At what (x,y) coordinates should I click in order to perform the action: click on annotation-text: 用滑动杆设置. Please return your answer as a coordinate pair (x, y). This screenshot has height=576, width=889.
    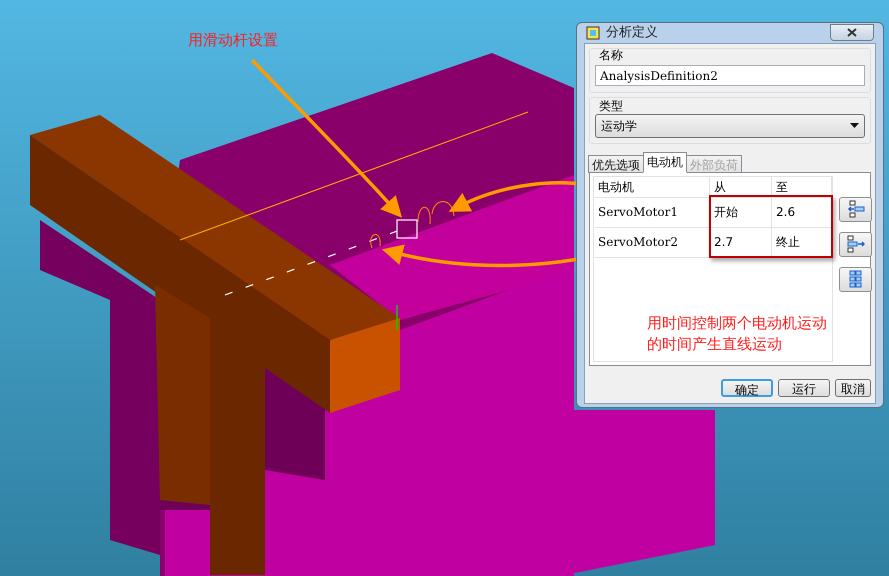
    Looking at the image, I should click on (233, 40).